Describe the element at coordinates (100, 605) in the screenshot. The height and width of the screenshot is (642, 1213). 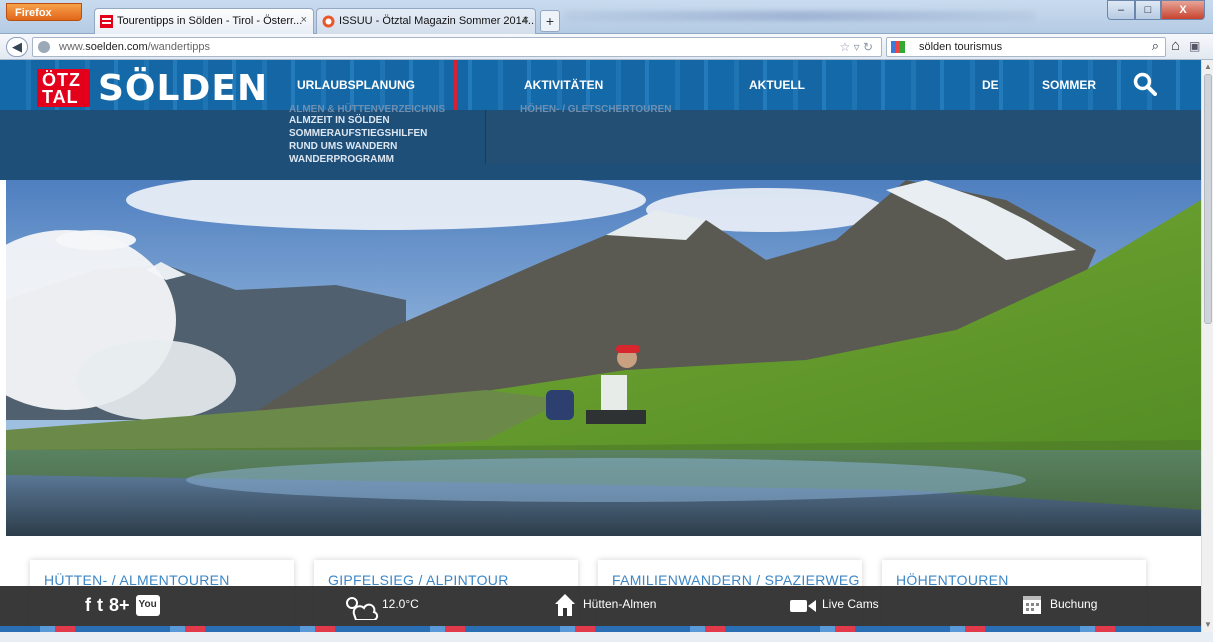
I see `twitter-icon: t` at that location.